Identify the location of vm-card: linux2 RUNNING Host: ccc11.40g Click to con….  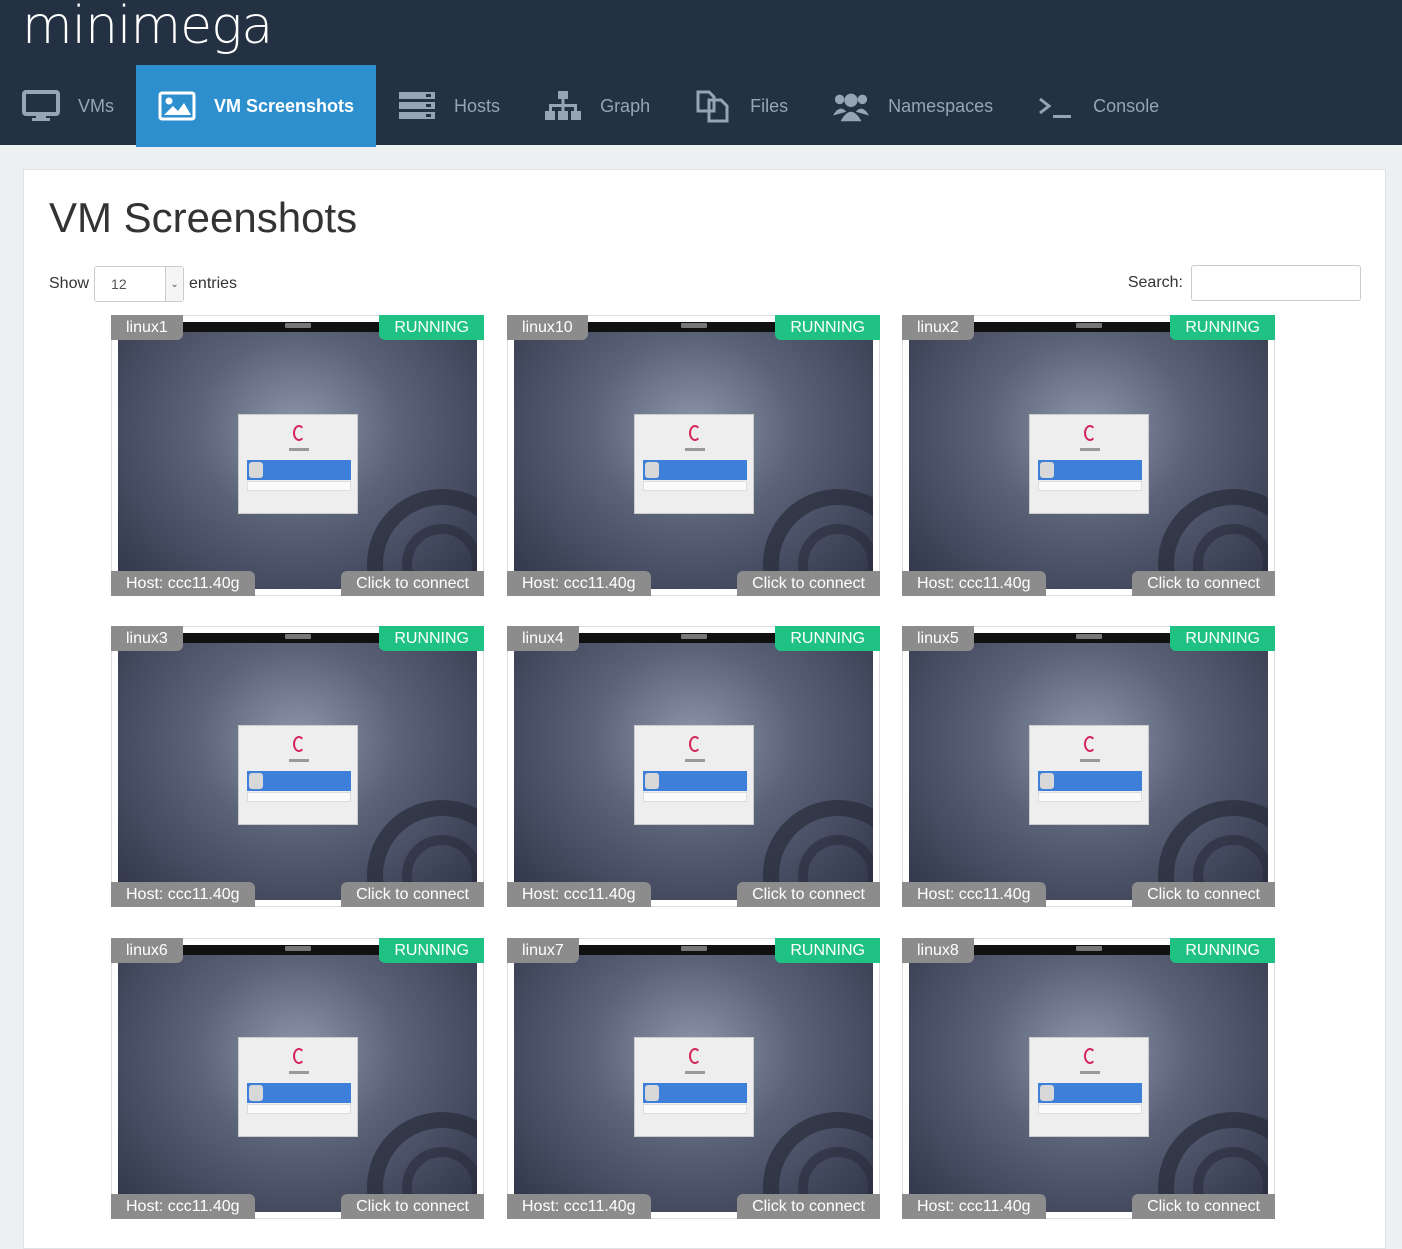
(1088, 455).